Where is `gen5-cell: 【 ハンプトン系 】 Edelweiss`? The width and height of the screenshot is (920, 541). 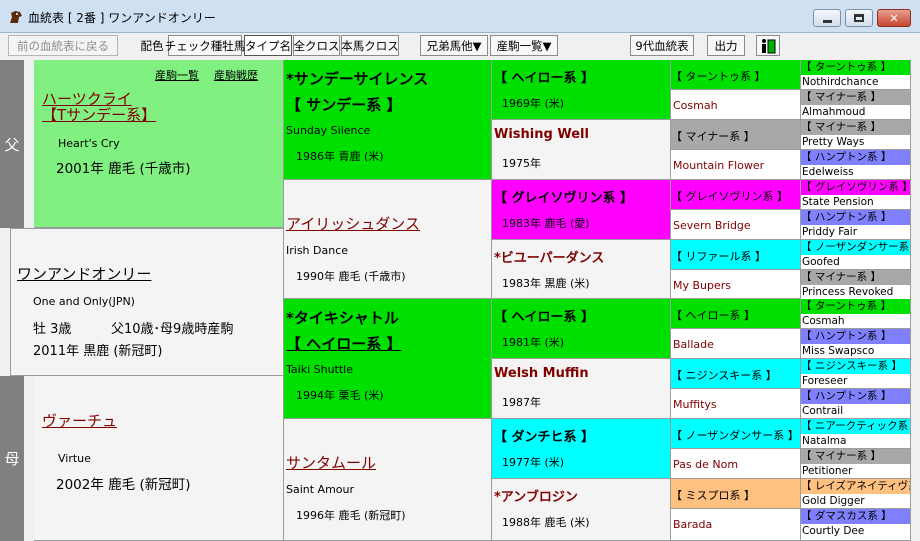 gen5-cell: 【 ハンプトン系 】 Edelweiss is located at coordinates (856, 165).